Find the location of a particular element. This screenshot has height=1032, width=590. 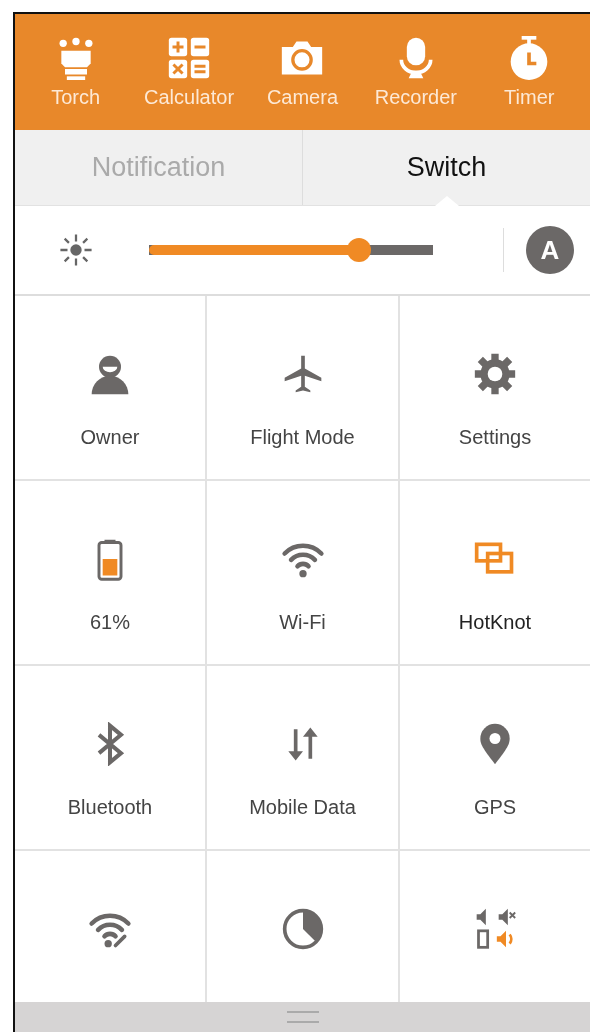

settings-icon is located at coordinates (495, 374).